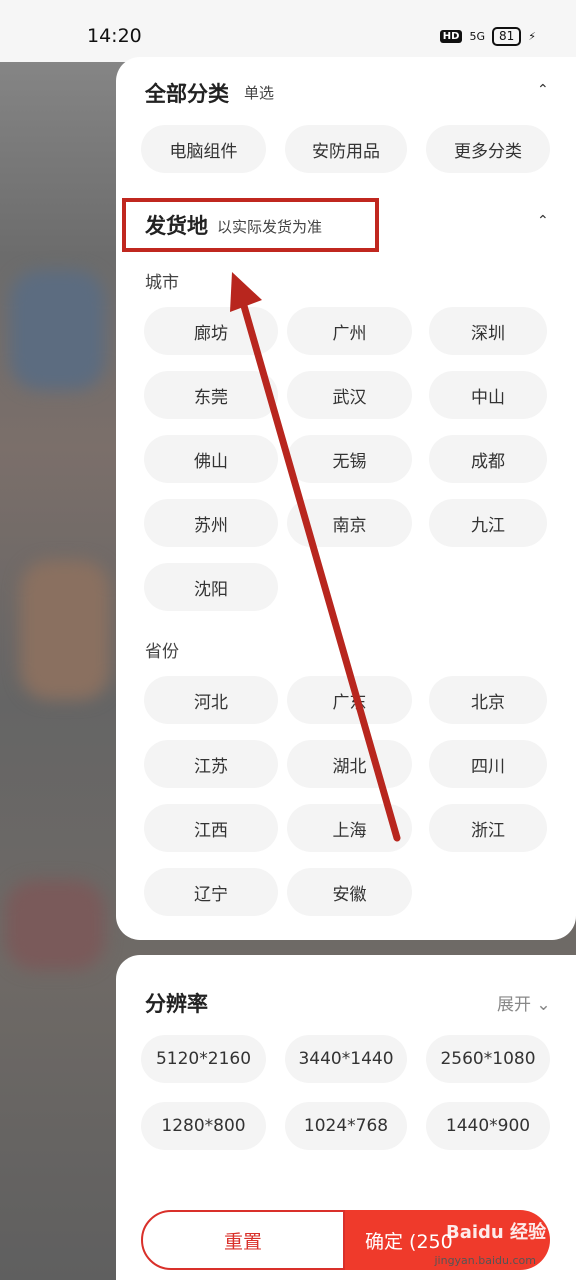 This screenshot has width=576, height=1280. What do you see at coordinates (315, 557) in the screenshot?
I see `annotation-arrow` at bounding box center [315, 557].